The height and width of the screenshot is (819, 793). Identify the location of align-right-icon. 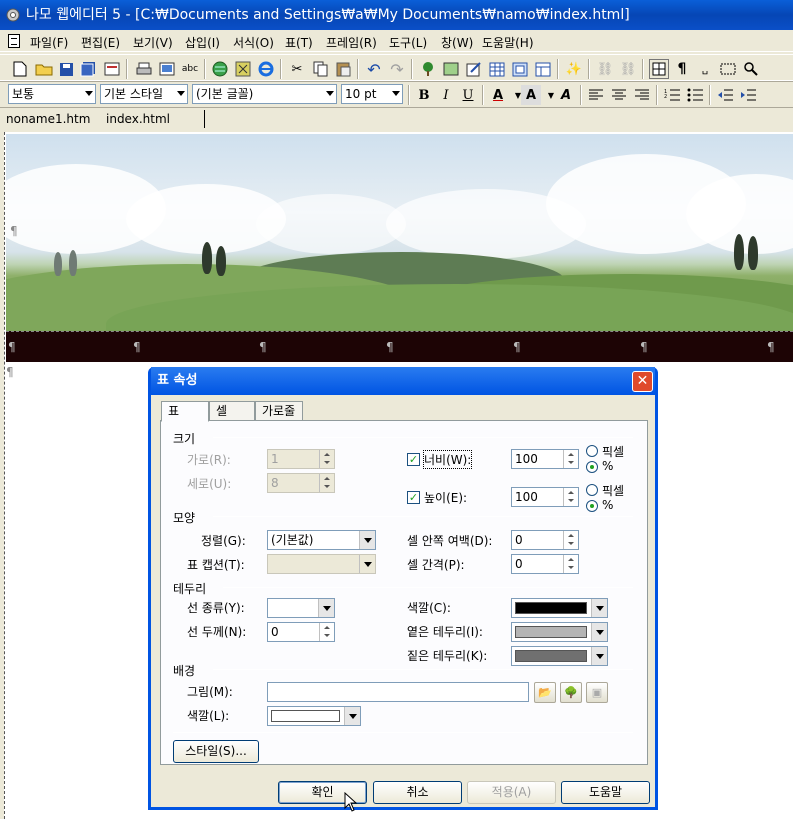
(642, 95).